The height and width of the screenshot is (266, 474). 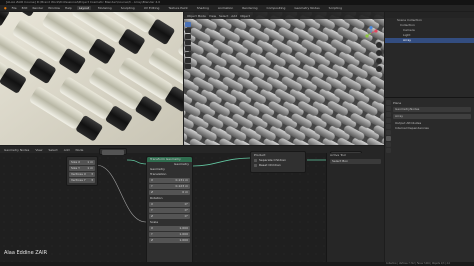 I want to click on transform-vector-field: Y 1.000, so click(x=169, y=234).